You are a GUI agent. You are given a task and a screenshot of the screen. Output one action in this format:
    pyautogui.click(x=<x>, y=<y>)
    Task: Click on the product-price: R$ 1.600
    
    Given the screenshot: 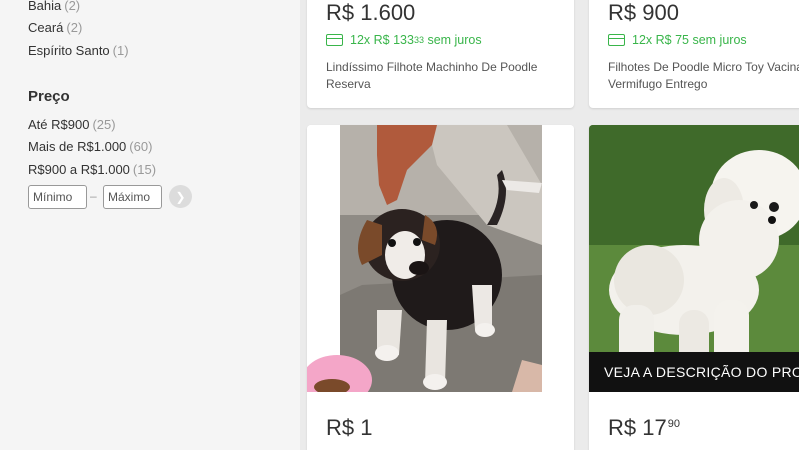 What is the action you would take?
    pyautogui.click(x=371, y=12)
    